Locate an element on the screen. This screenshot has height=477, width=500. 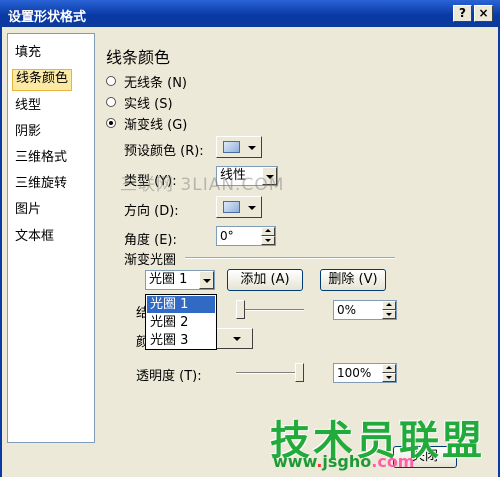
stop-position-spinner: 0% is located at coordinates (365, 310).